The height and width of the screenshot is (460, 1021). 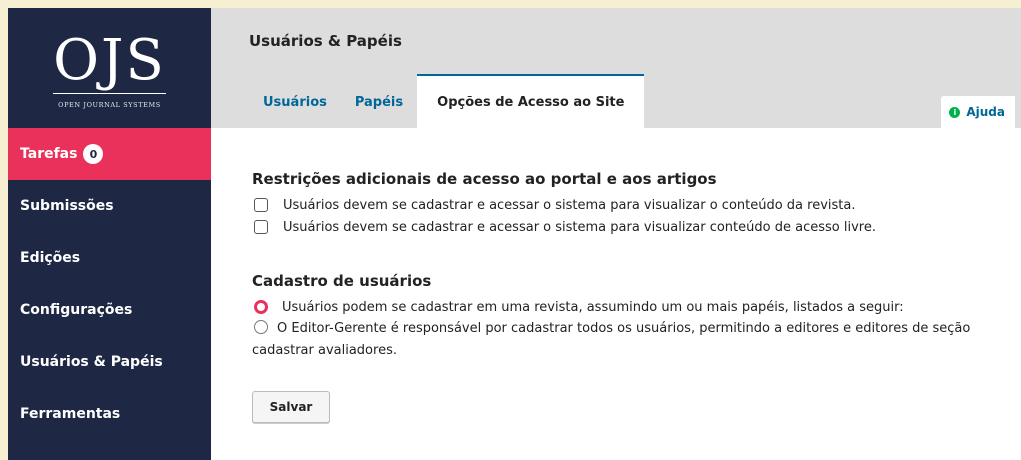 I want to click on sidebar-item-label: Tarefas, so click(x=49, y=154).